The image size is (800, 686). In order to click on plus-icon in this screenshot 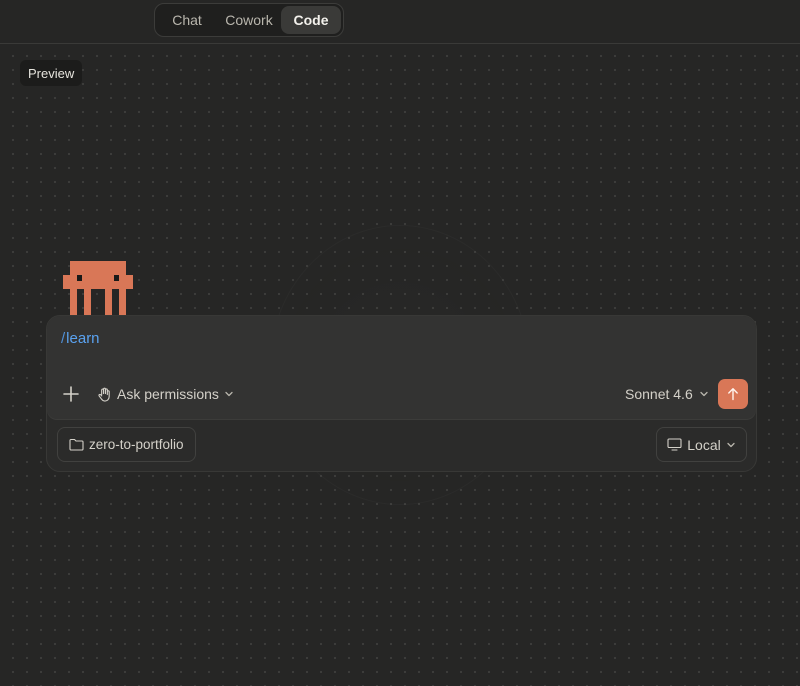, I will do `click(71, 394)`.